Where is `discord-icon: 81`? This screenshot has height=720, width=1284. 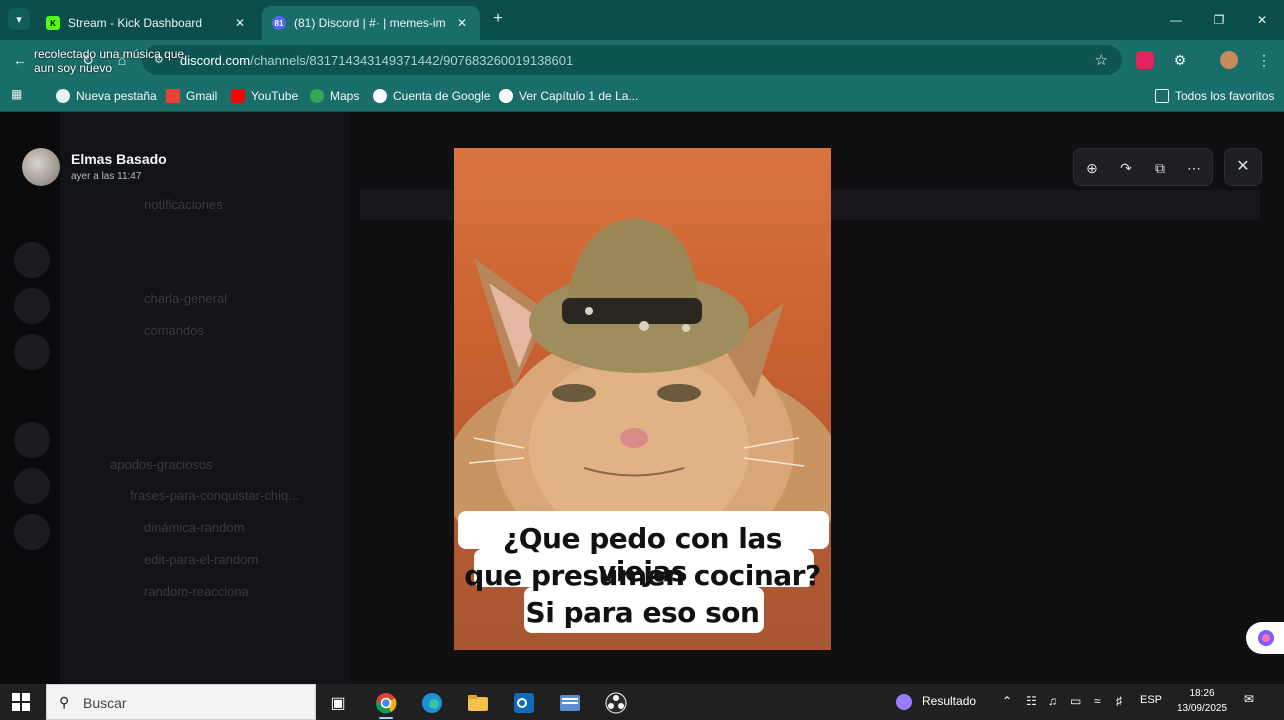
discord-icon: 81 is located at coordinates (279, 23).